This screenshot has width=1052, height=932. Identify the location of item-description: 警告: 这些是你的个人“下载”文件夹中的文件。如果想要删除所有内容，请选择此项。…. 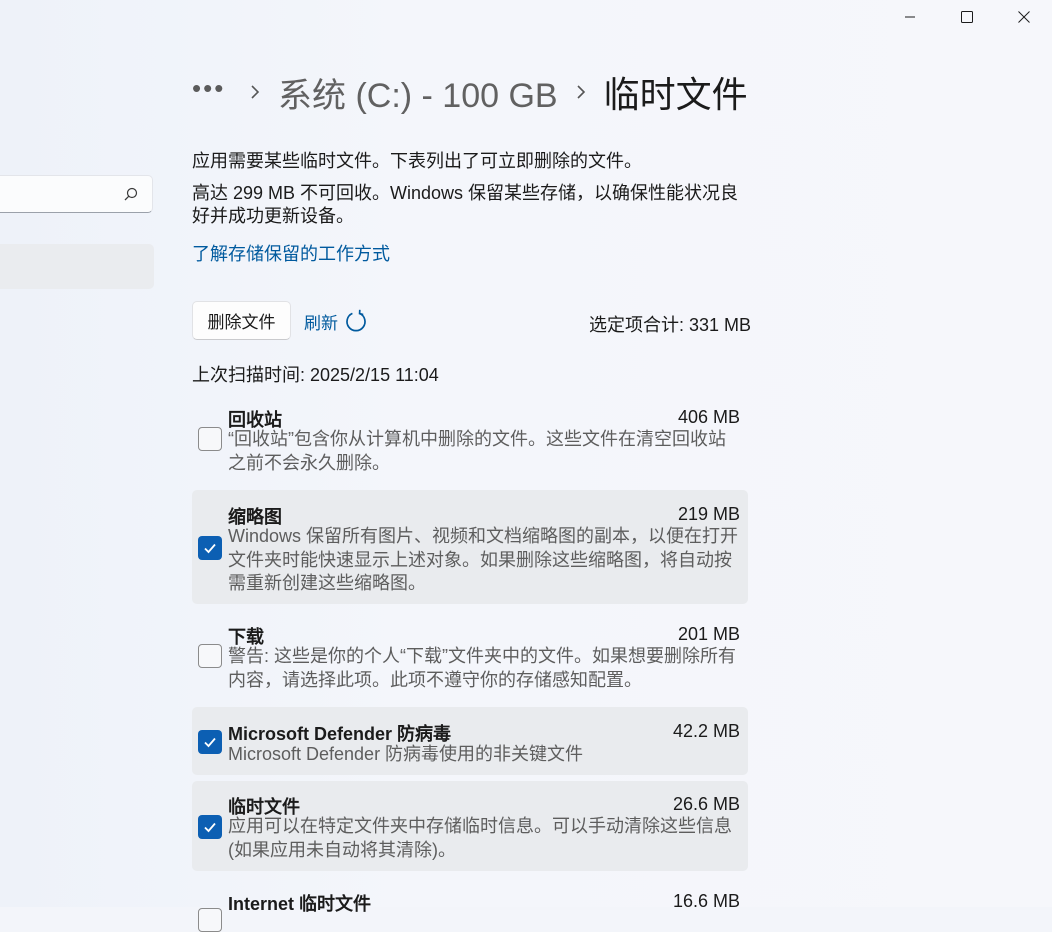
(482, 668).